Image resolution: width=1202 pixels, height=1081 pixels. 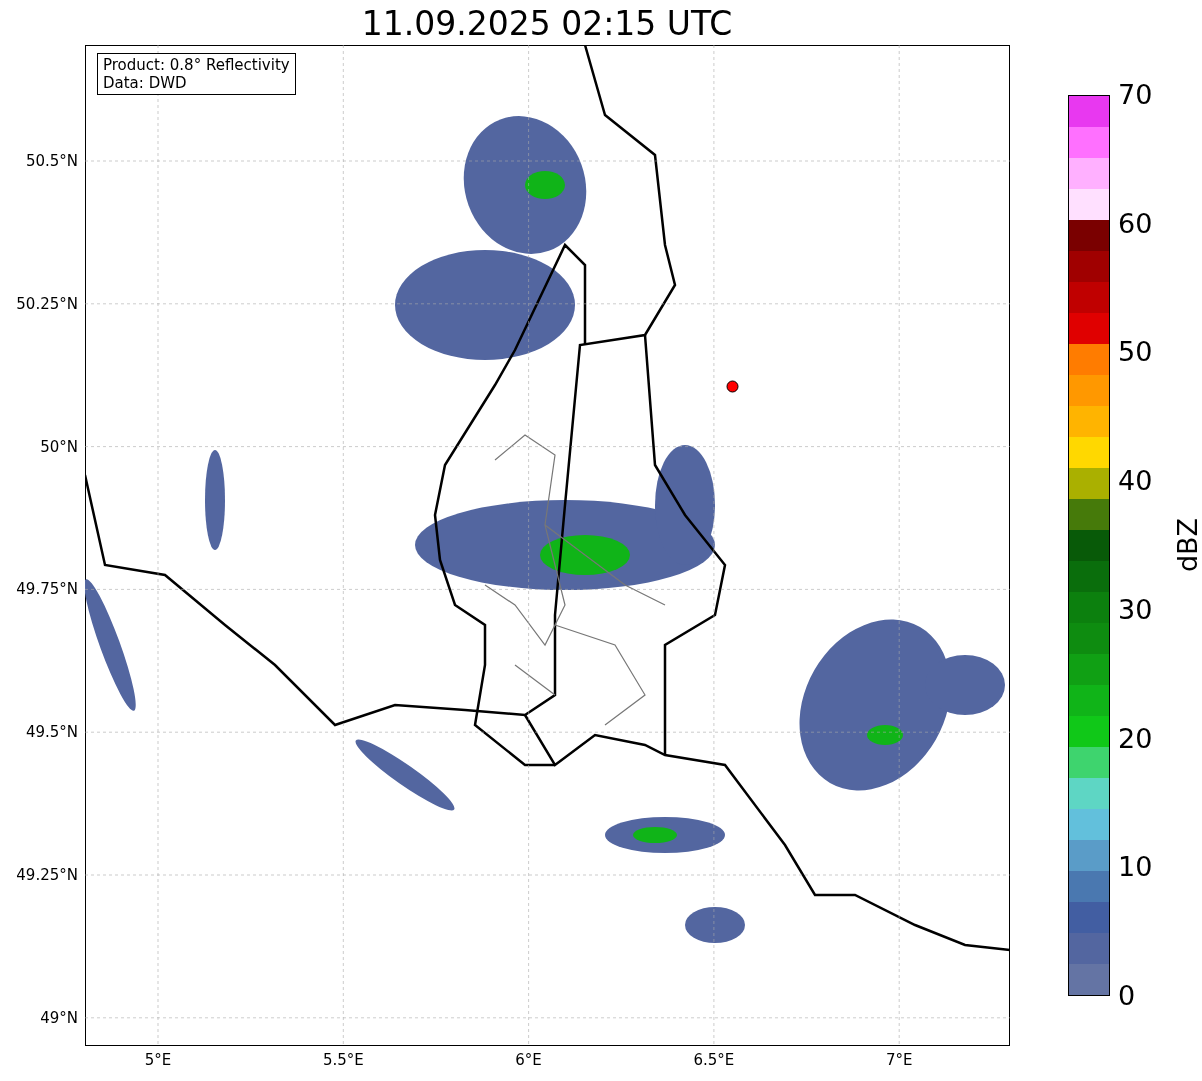 What do you see at coordinates (547, 24) in the screenshot?
I see `chart-title: 11.09.2025 02:15 UTC` at bounding box center [547, 24].